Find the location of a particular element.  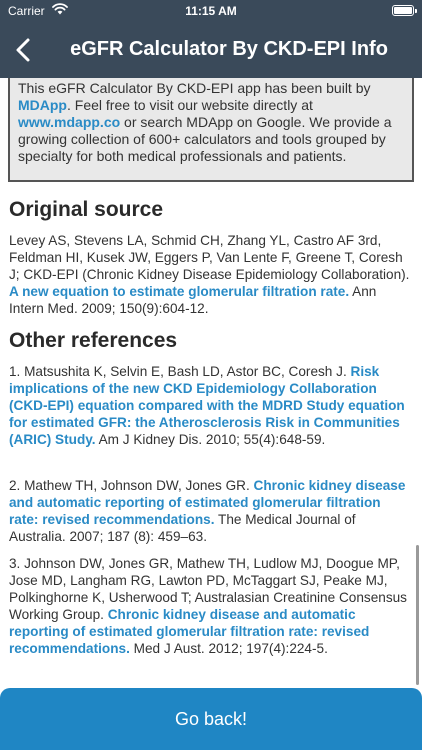

reference-journal: Med J Aust. 2012; 197(4):224-5. is located at coordinates (228, 648).